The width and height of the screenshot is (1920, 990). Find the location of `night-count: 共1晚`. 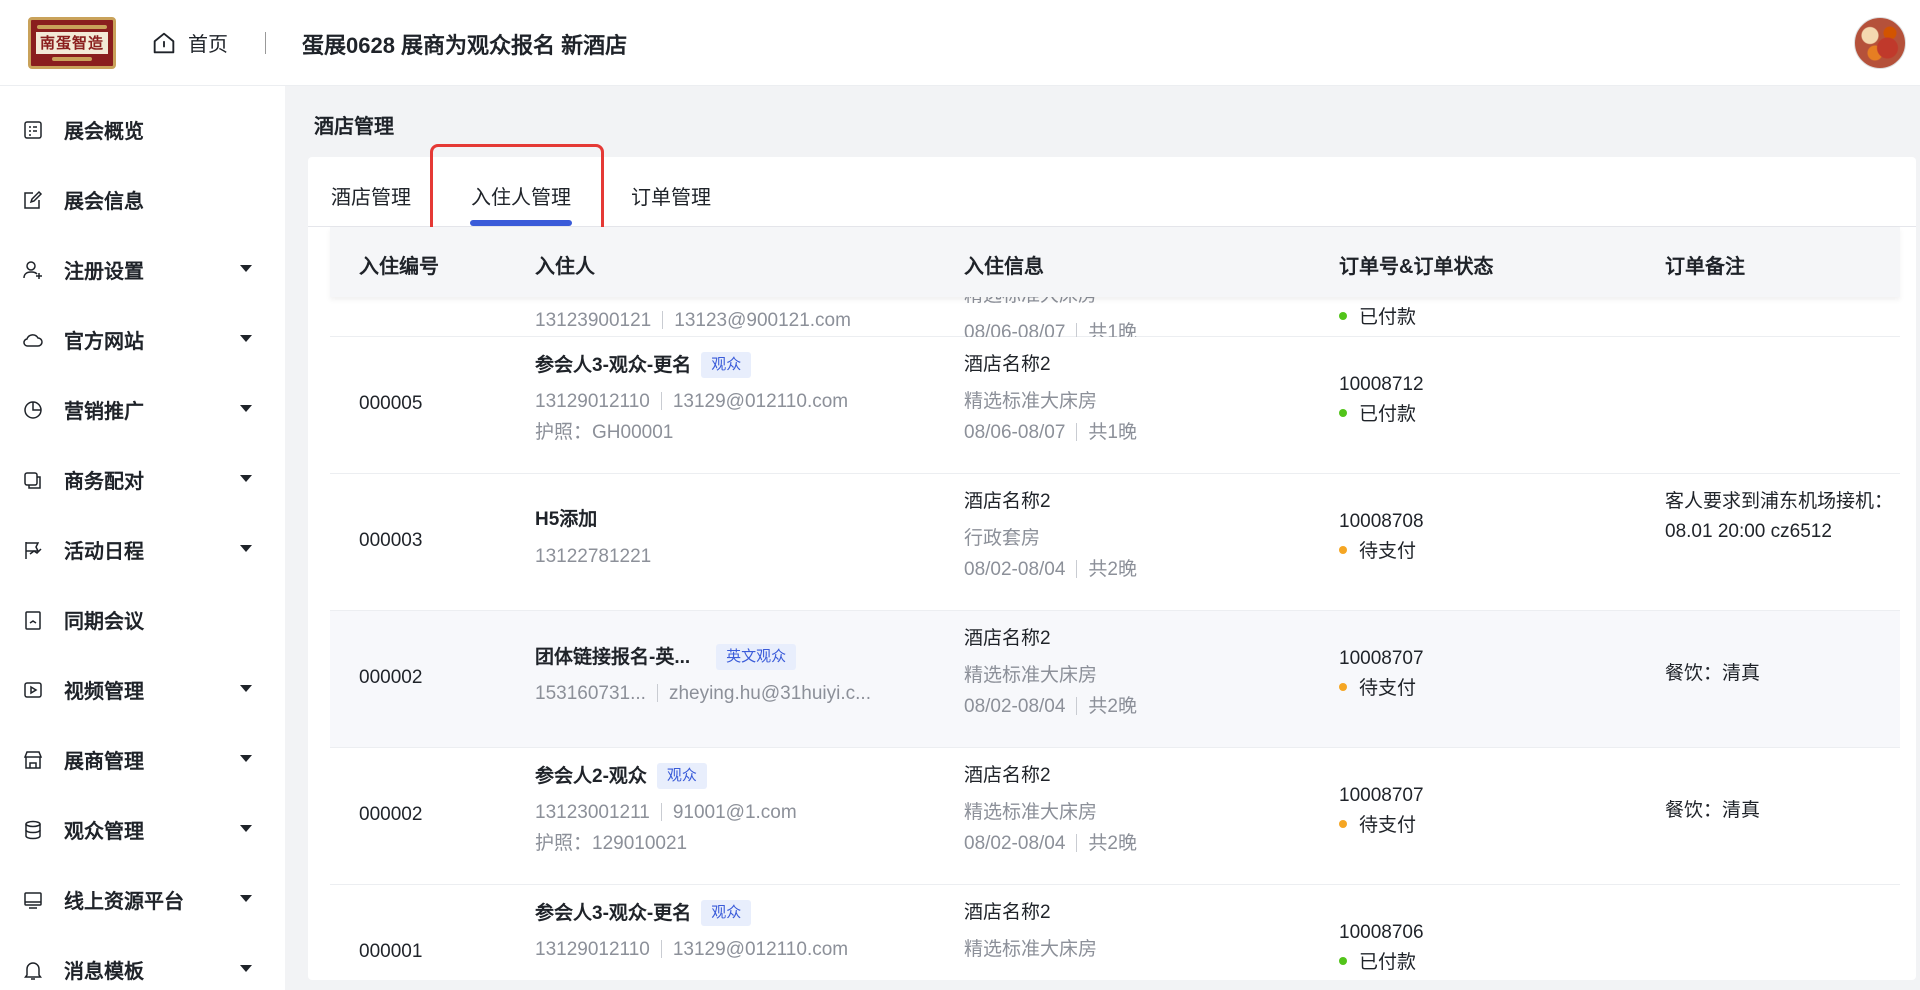

night-count: 共1晚 is located at coordinates (1112, 432).